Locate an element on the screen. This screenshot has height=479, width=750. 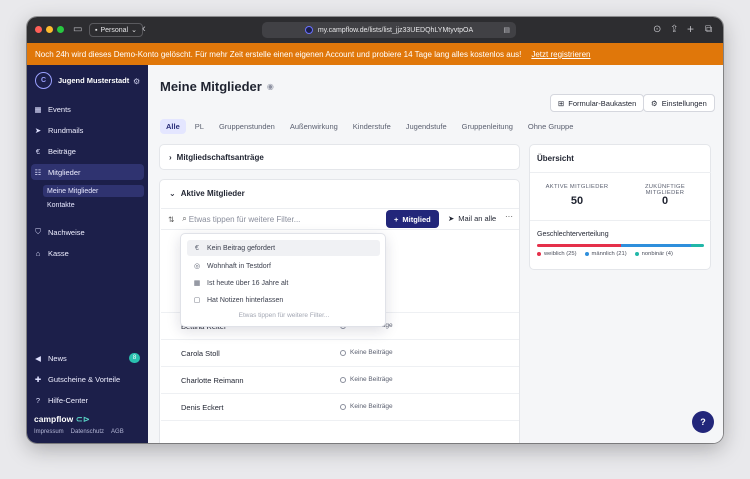
add-member-button: + Mitglied is located at coordinates (412, 219).